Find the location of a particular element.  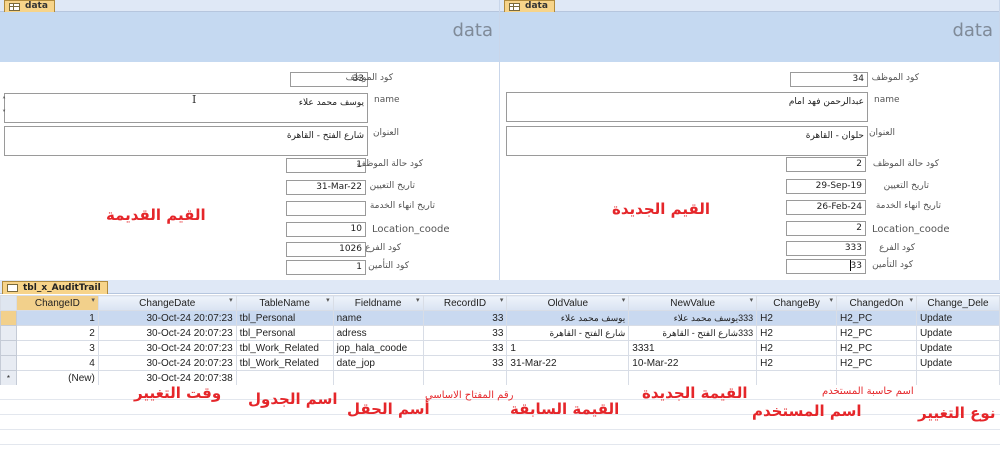

status-code-field: 2 is located at coordinates (826, 164).